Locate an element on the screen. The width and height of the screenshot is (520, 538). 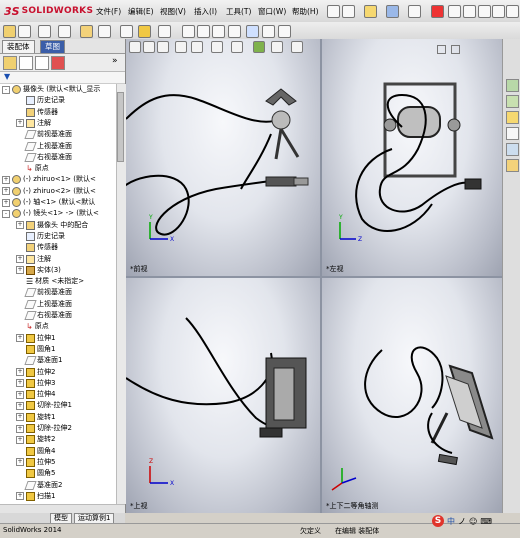
insert-component-icon is located at coordinates (24, 31).